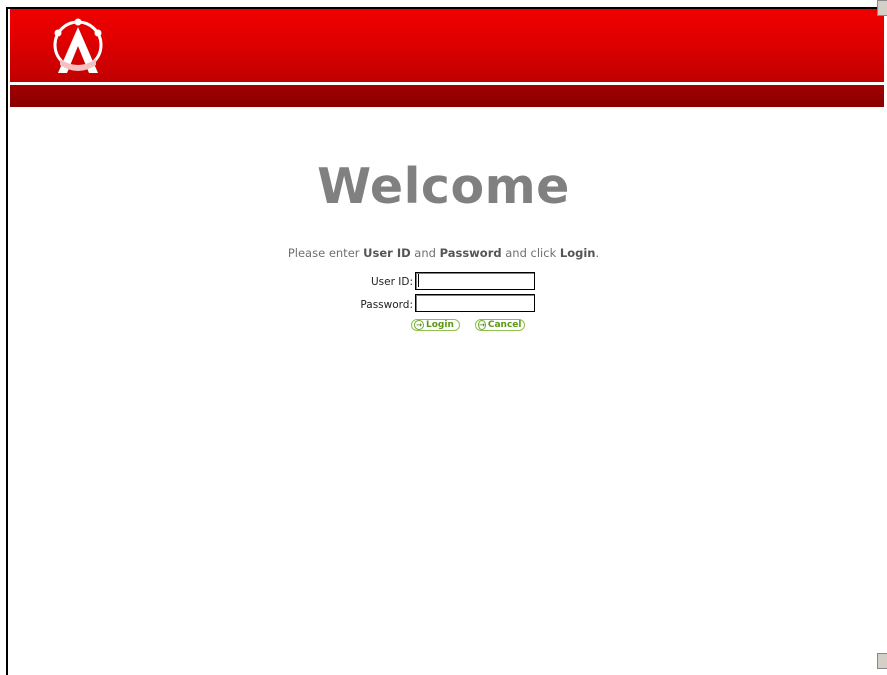  I want to click on text-caret, so click(418, 280).